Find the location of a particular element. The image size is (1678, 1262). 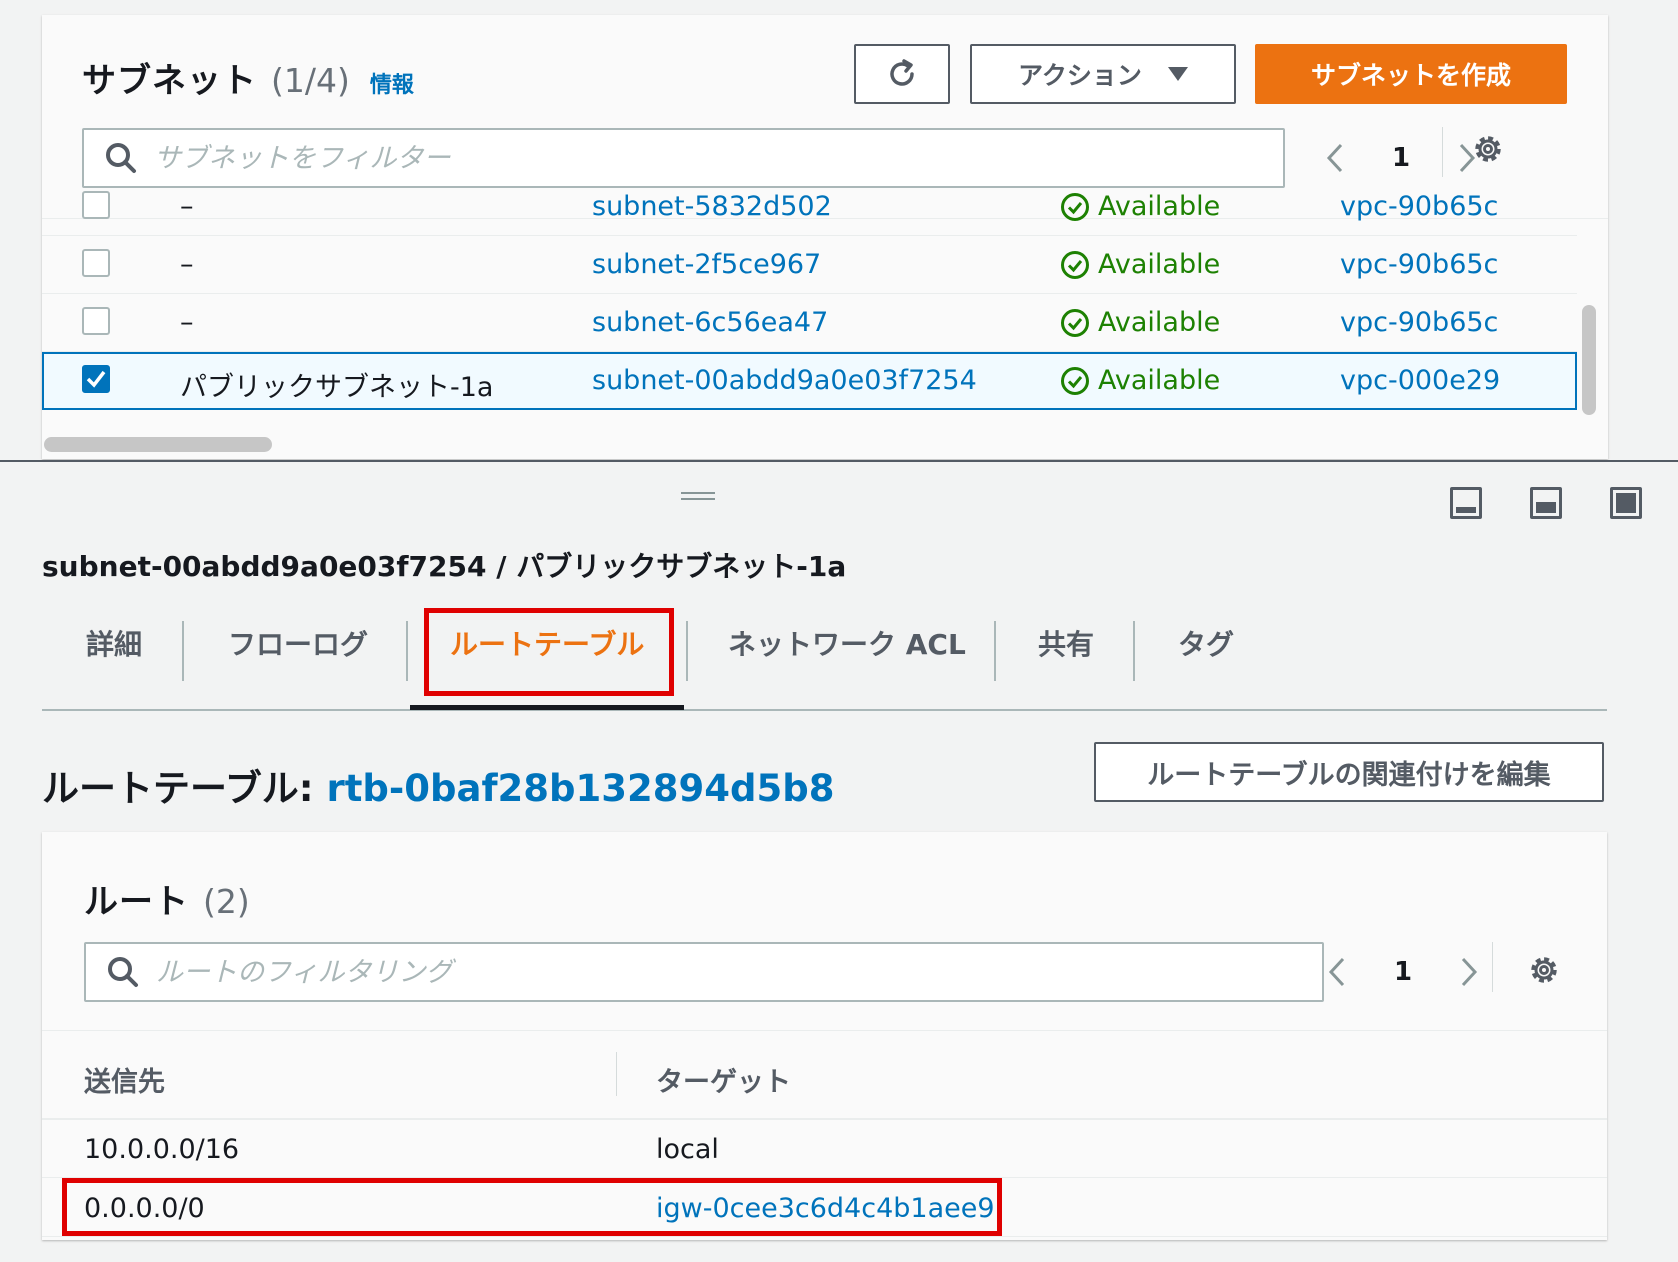

actions-dropdown-button: アクション is located at coordinates (1103, 74).